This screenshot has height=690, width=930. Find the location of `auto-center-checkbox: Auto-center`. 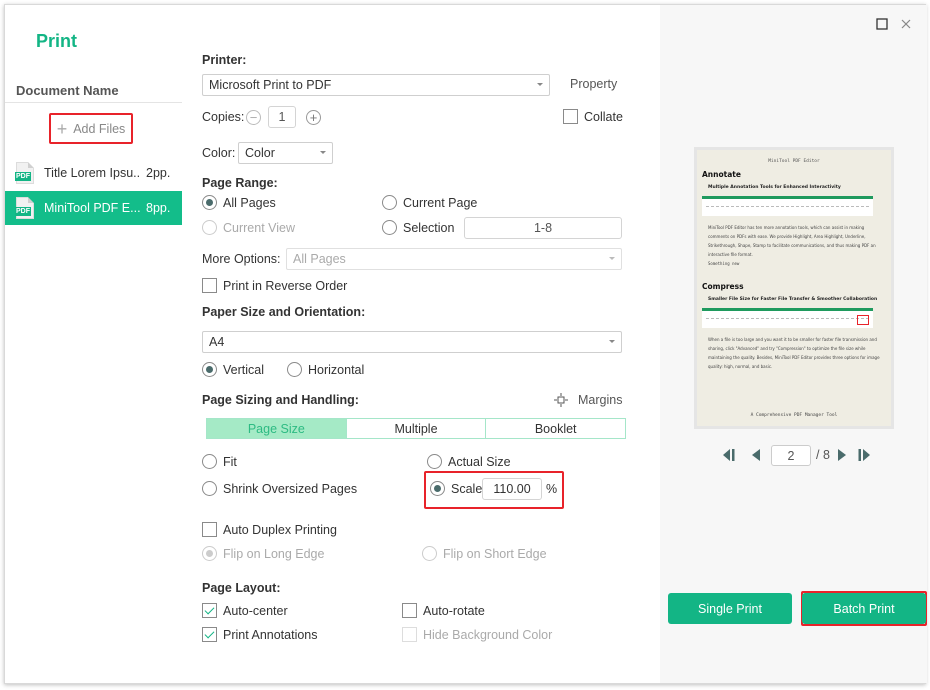

auto-center-checkbox: Auto-center is located at coordinates (245, 610).